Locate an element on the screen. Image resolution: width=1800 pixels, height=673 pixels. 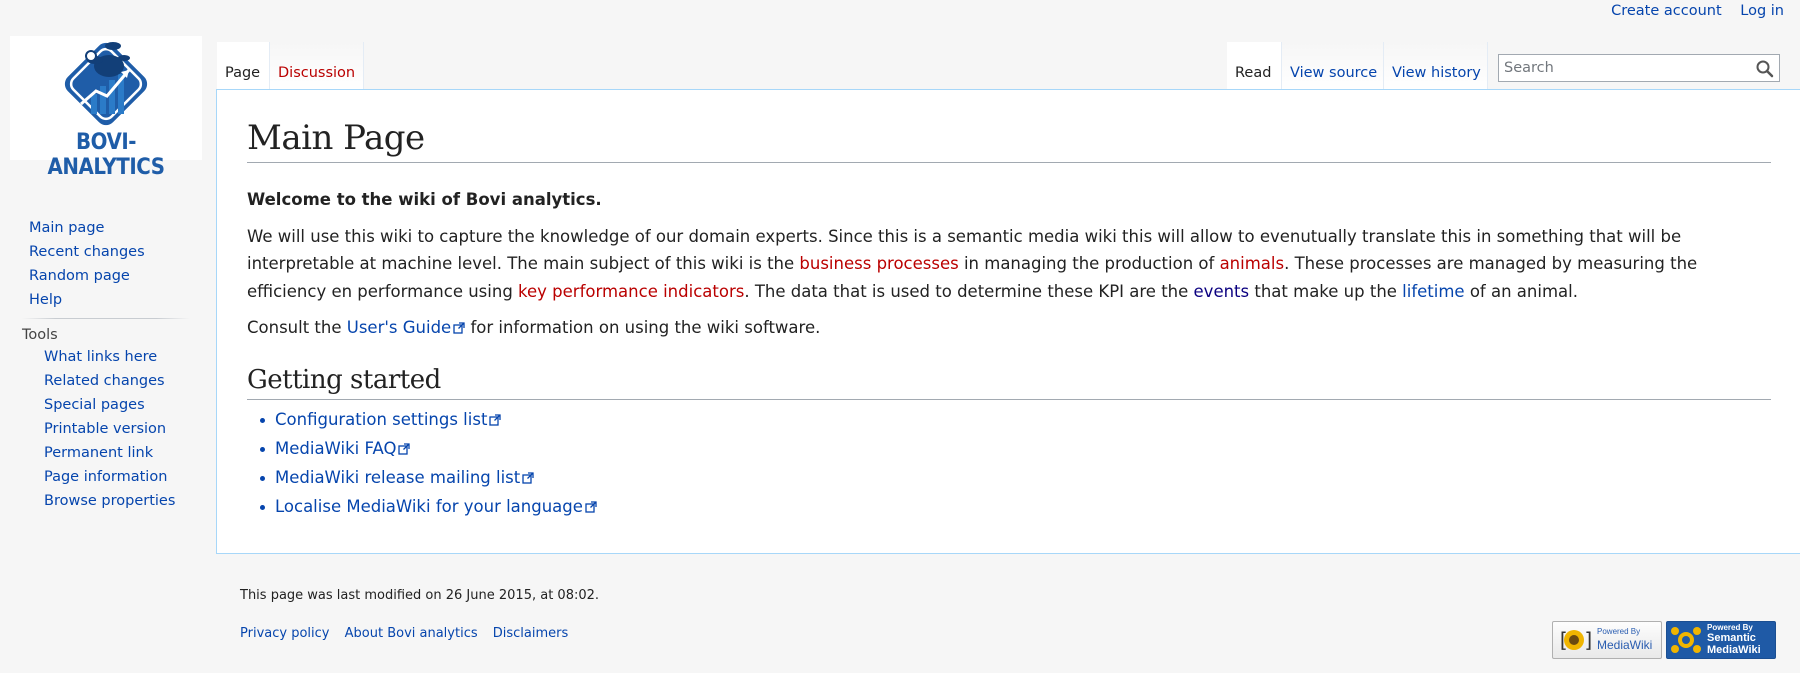
sidebar-item-what-links-here: What links here is located at coordinates (122, 357).